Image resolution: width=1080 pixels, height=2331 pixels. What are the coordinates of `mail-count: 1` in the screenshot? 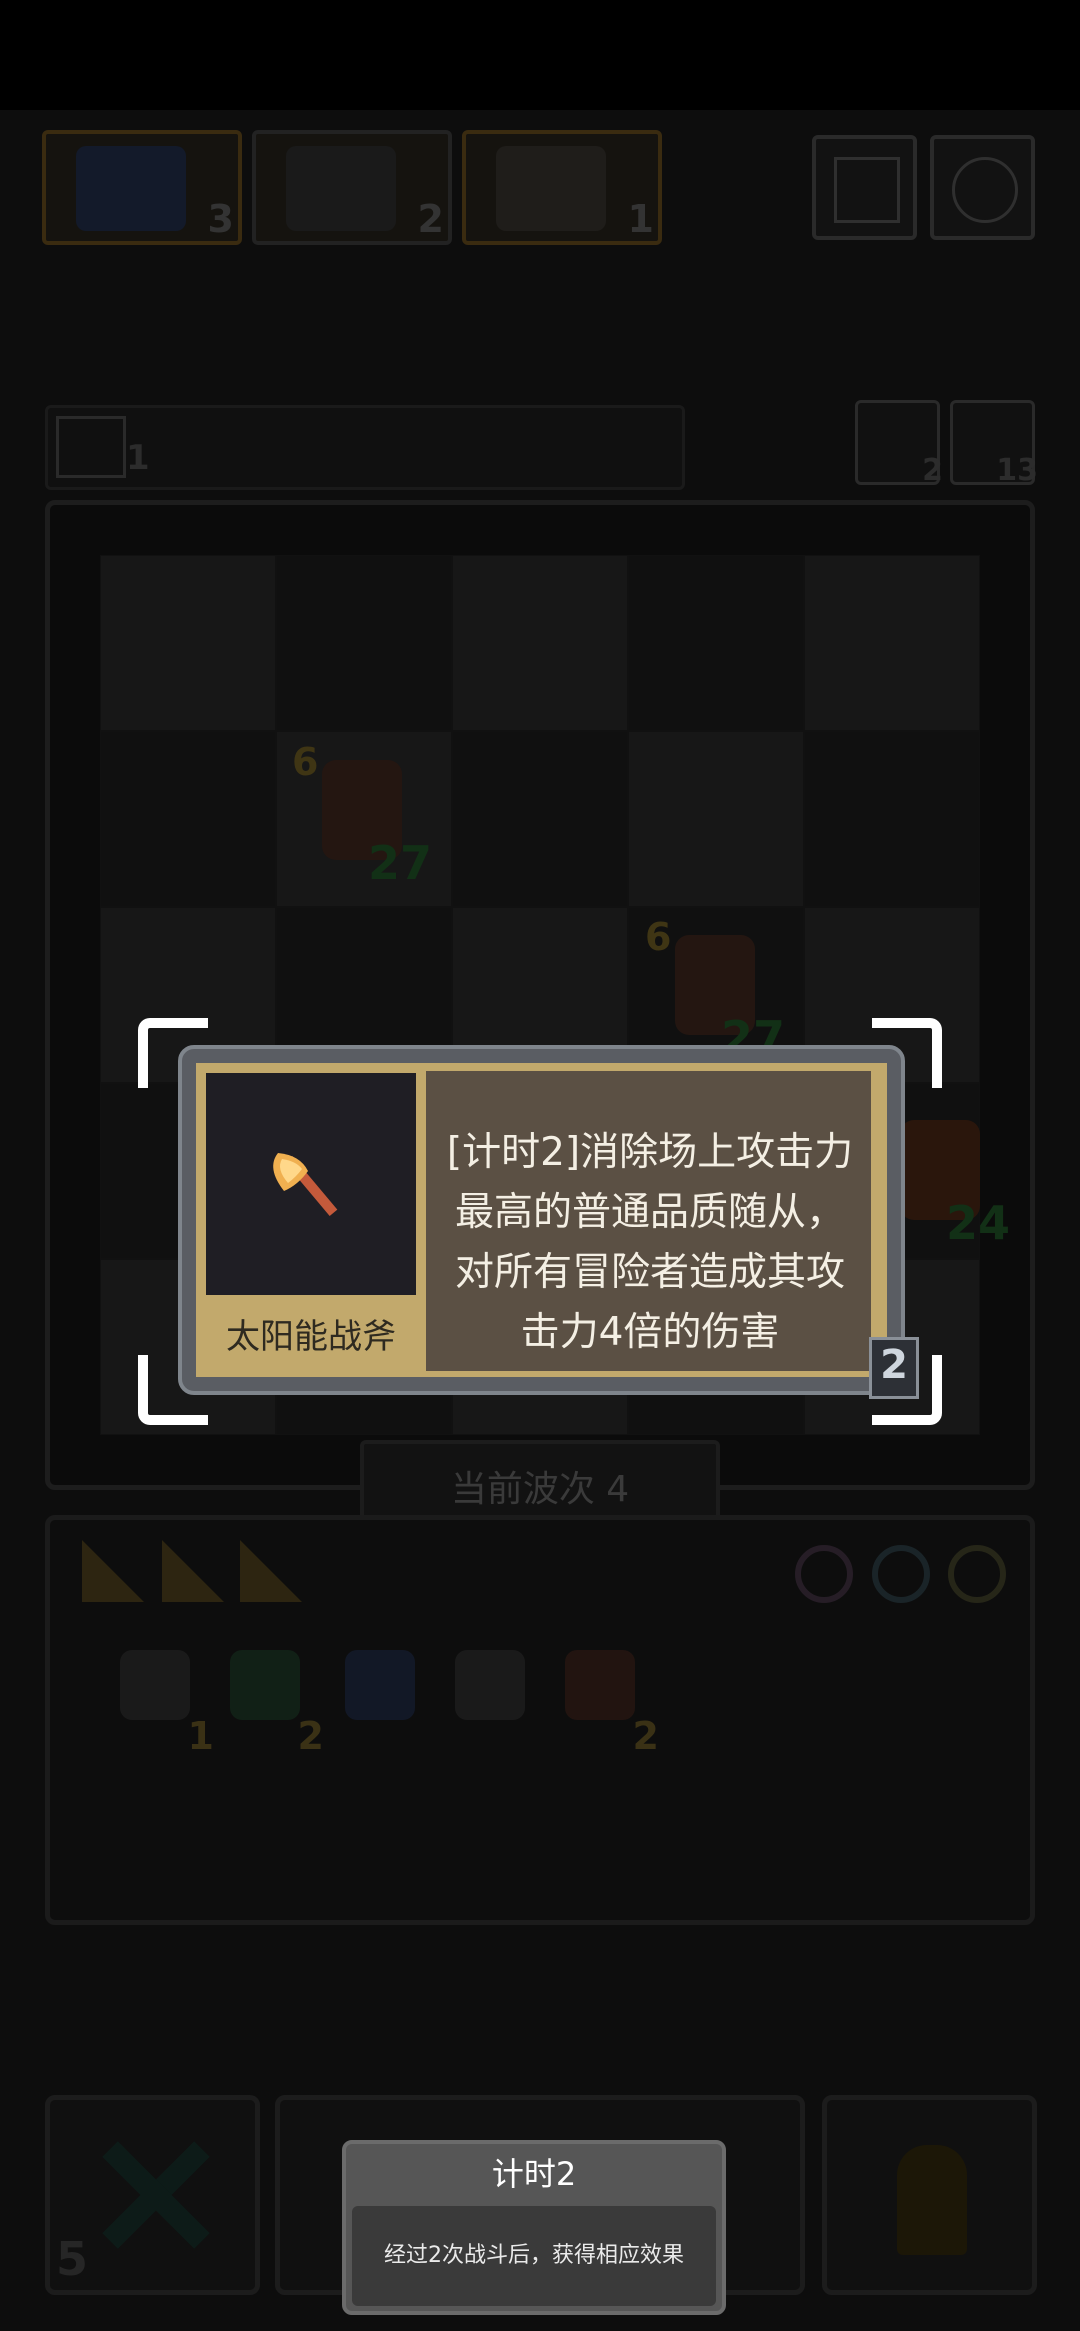 It's located at (138, 458).